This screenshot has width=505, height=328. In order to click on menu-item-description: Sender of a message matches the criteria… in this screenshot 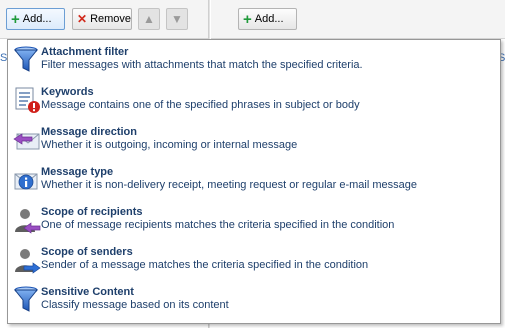, I will do `click(205, 265)`.